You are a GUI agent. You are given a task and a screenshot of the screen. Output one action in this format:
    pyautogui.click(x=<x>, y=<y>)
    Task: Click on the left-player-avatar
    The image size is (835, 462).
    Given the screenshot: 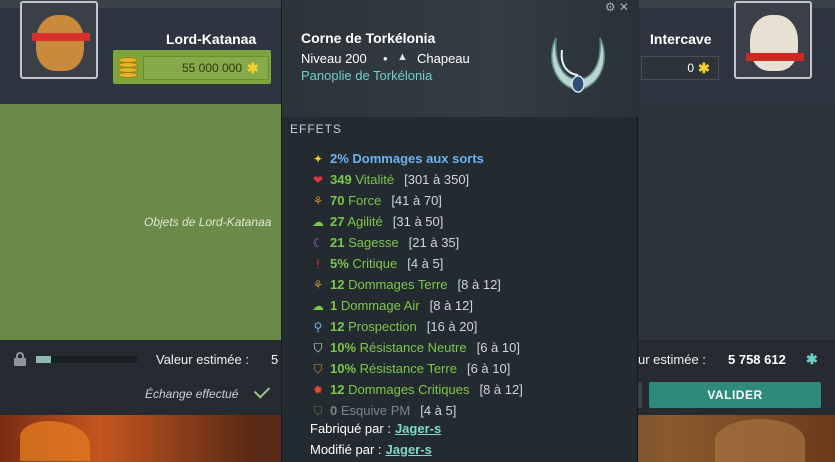 What is the action you would take?
    pyautogui.click(x=59, y=40)
    